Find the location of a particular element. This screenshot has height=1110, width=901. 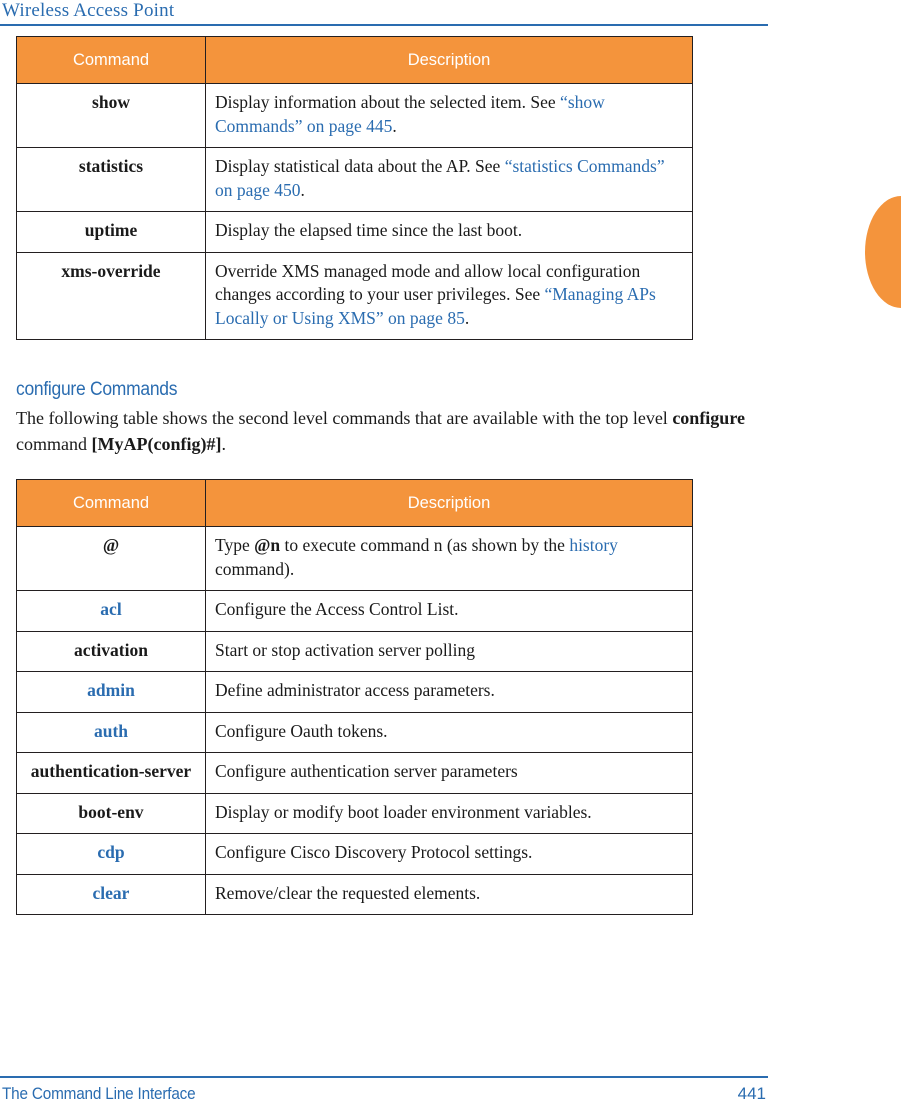

cell-command: cdp is located at coordinates (111, 854).